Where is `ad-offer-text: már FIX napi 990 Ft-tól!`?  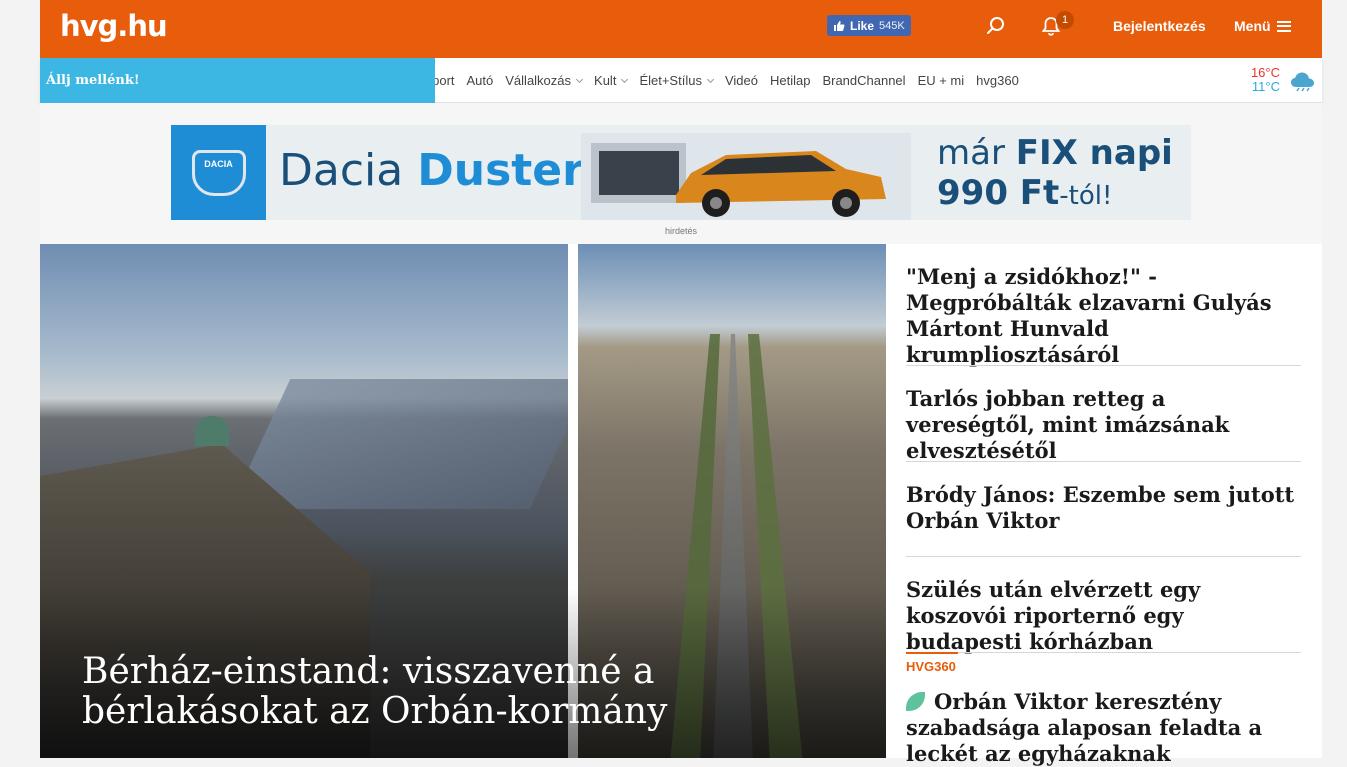
ad-offer-text: már FIX napi 990 Ft-tól! is located at coordinates (1055, 174).